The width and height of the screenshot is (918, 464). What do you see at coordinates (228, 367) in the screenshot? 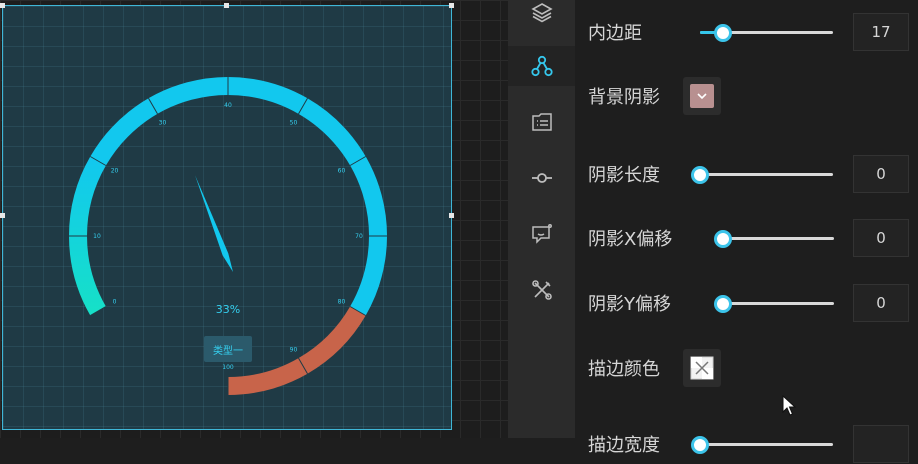
I see `gauge-tick-label: 100` at bounding box center [228, 367].